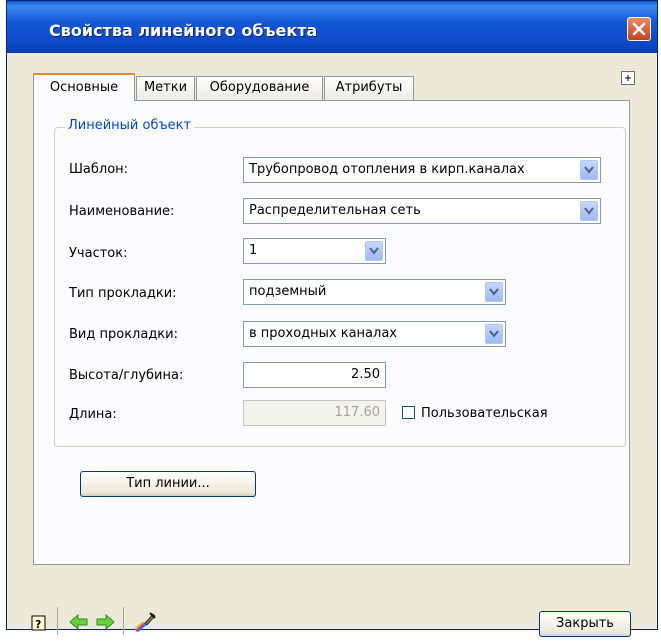 The height and width of the screenshot is (643, 661). I want to click on tab-labels: Метки, so click(165, 88).